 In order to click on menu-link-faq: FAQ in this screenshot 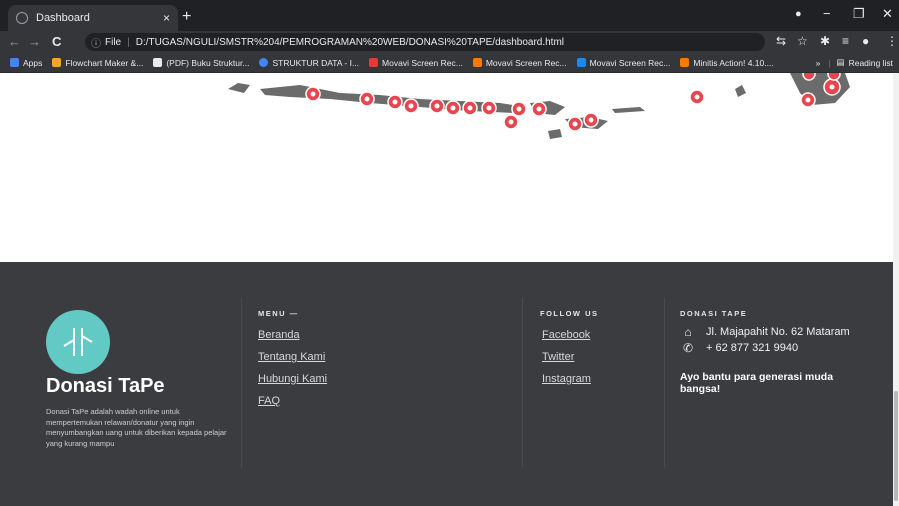, I will do `click(269, 401)`.